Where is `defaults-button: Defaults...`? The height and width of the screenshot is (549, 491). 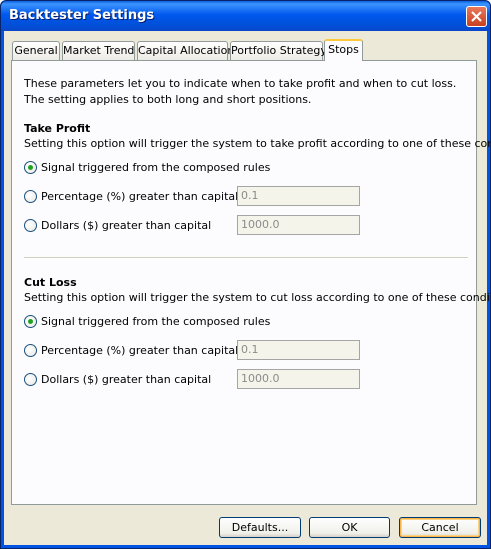
defaults-button: Defaults... is located at coordinates (260, 527).